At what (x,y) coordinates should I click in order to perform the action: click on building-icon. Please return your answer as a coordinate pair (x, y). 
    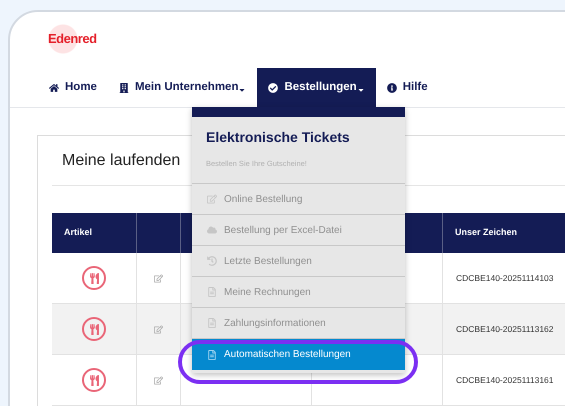
    Looking at the image, I should click on (123, 88).